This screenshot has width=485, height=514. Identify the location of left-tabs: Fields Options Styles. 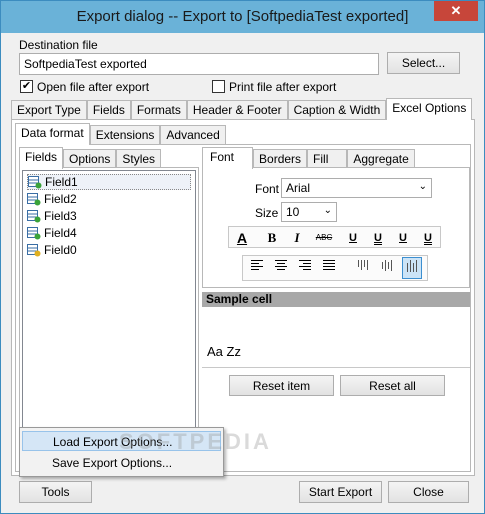
(90, 158).